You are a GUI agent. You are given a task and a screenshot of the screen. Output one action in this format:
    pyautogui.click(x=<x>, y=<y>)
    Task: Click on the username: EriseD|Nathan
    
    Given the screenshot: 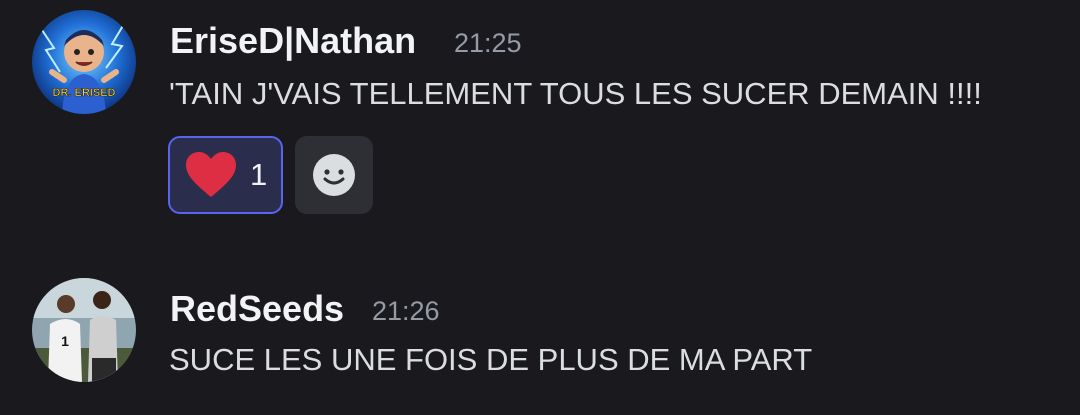 What is the action you would take?
    pyautogui.click(x=293, y=41)
    